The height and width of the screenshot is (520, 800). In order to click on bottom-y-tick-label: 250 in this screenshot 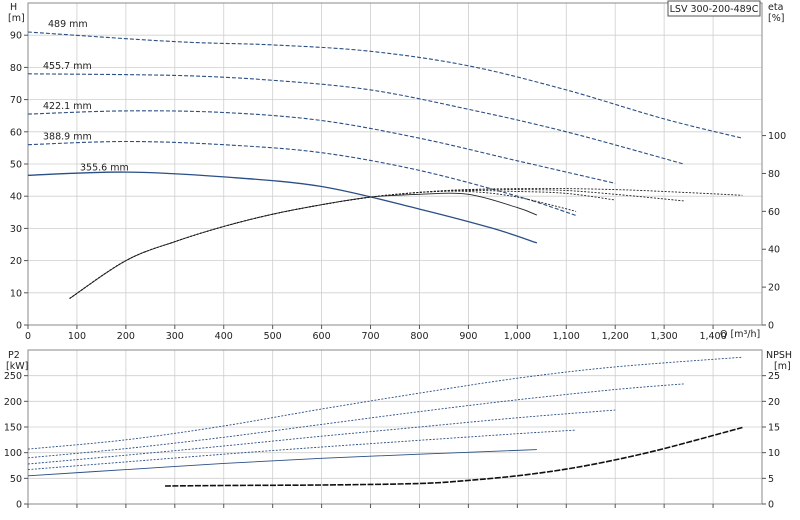, I will do `click(13, 376)`.